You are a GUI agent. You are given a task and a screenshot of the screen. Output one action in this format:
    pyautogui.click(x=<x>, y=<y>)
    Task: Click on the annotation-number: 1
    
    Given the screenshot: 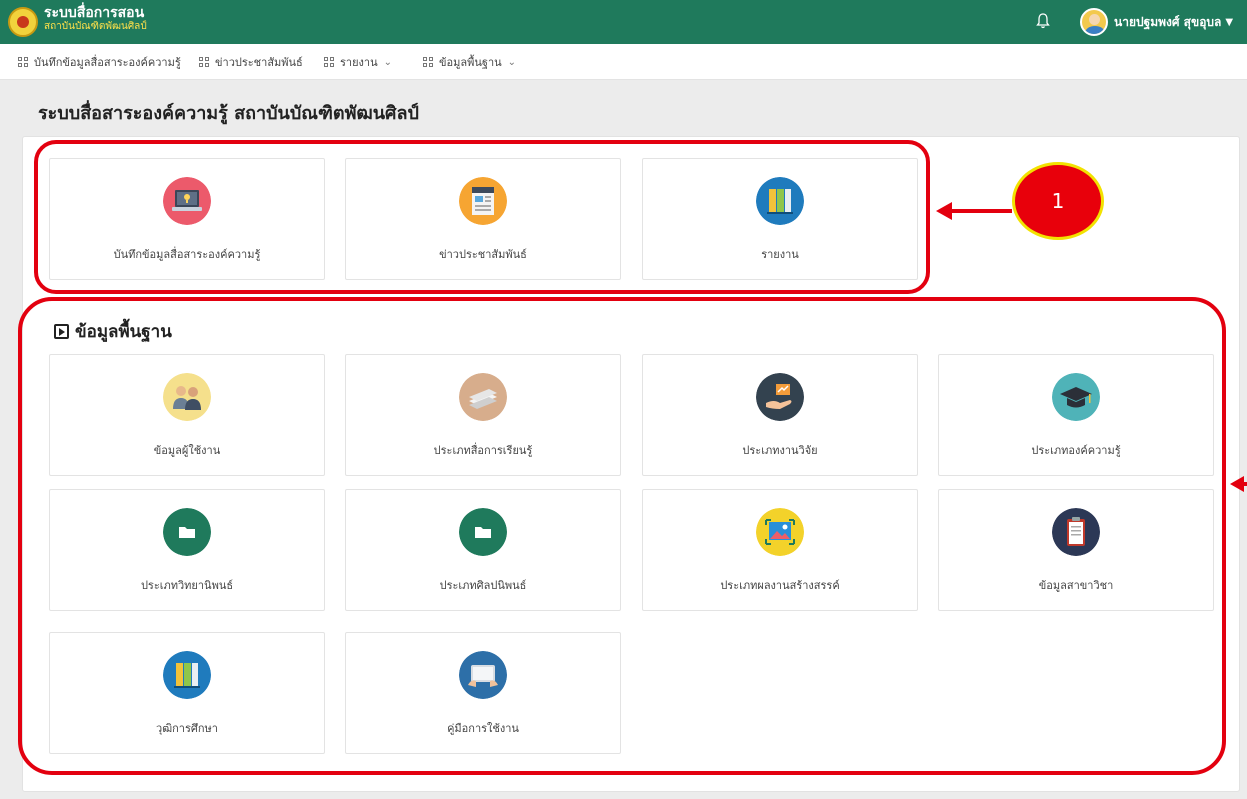 What is the action you would take?
    pyautogui.click(x=1058, y=201)
    